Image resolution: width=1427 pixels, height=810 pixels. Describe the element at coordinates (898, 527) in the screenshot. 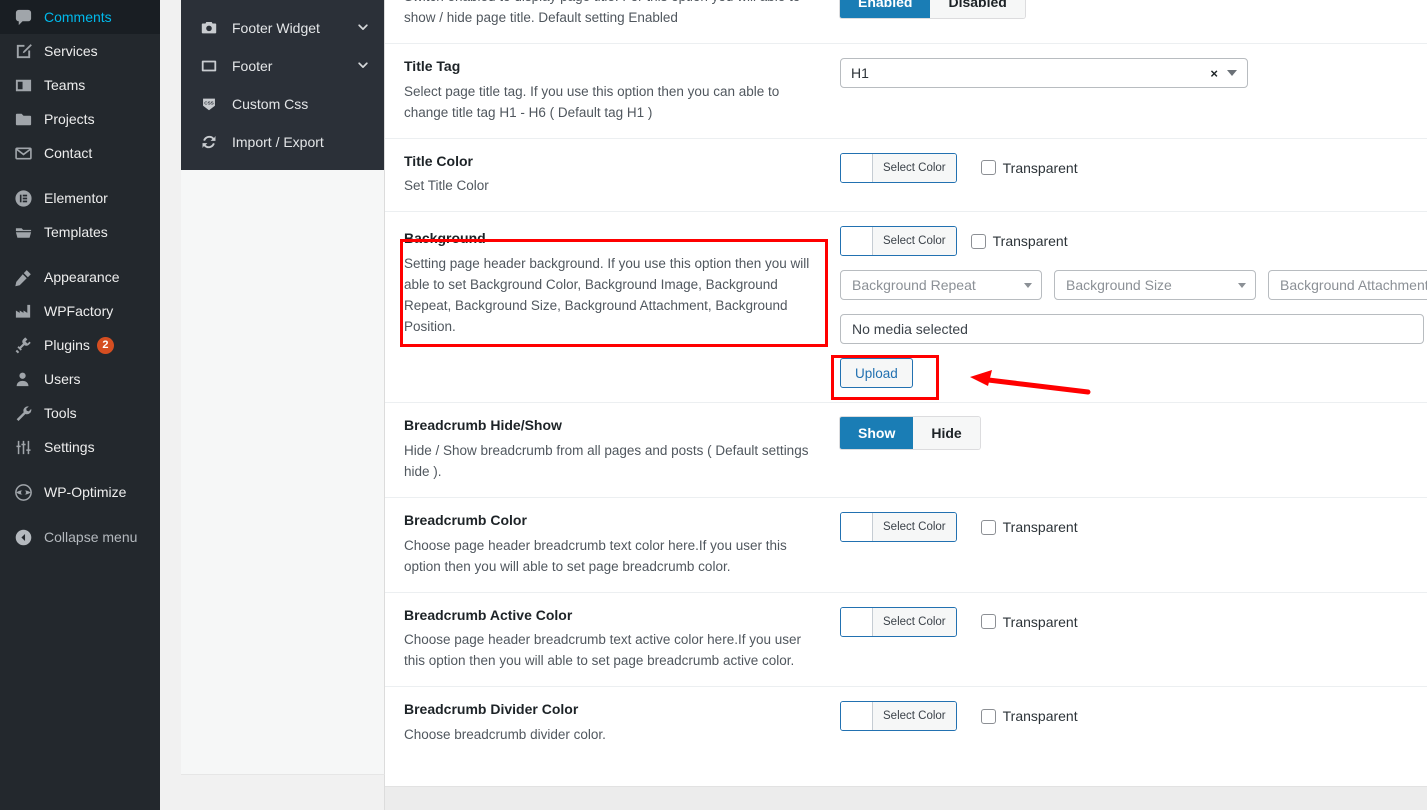

I see `breadcrumb-color-picker: Select Color` at that location.